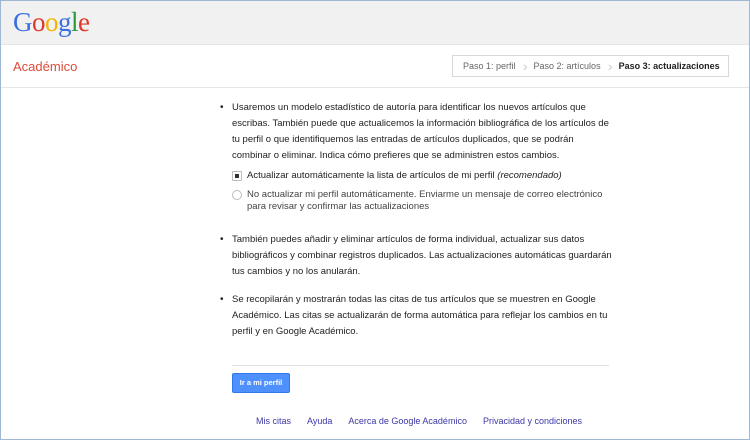  I want to click on recommended-note: (recomendado), so click(529, 175).